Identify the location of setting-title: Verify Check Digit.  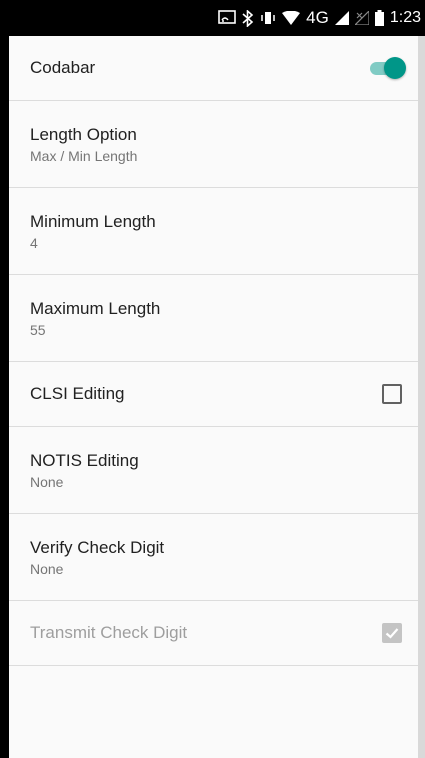
(97, 547).